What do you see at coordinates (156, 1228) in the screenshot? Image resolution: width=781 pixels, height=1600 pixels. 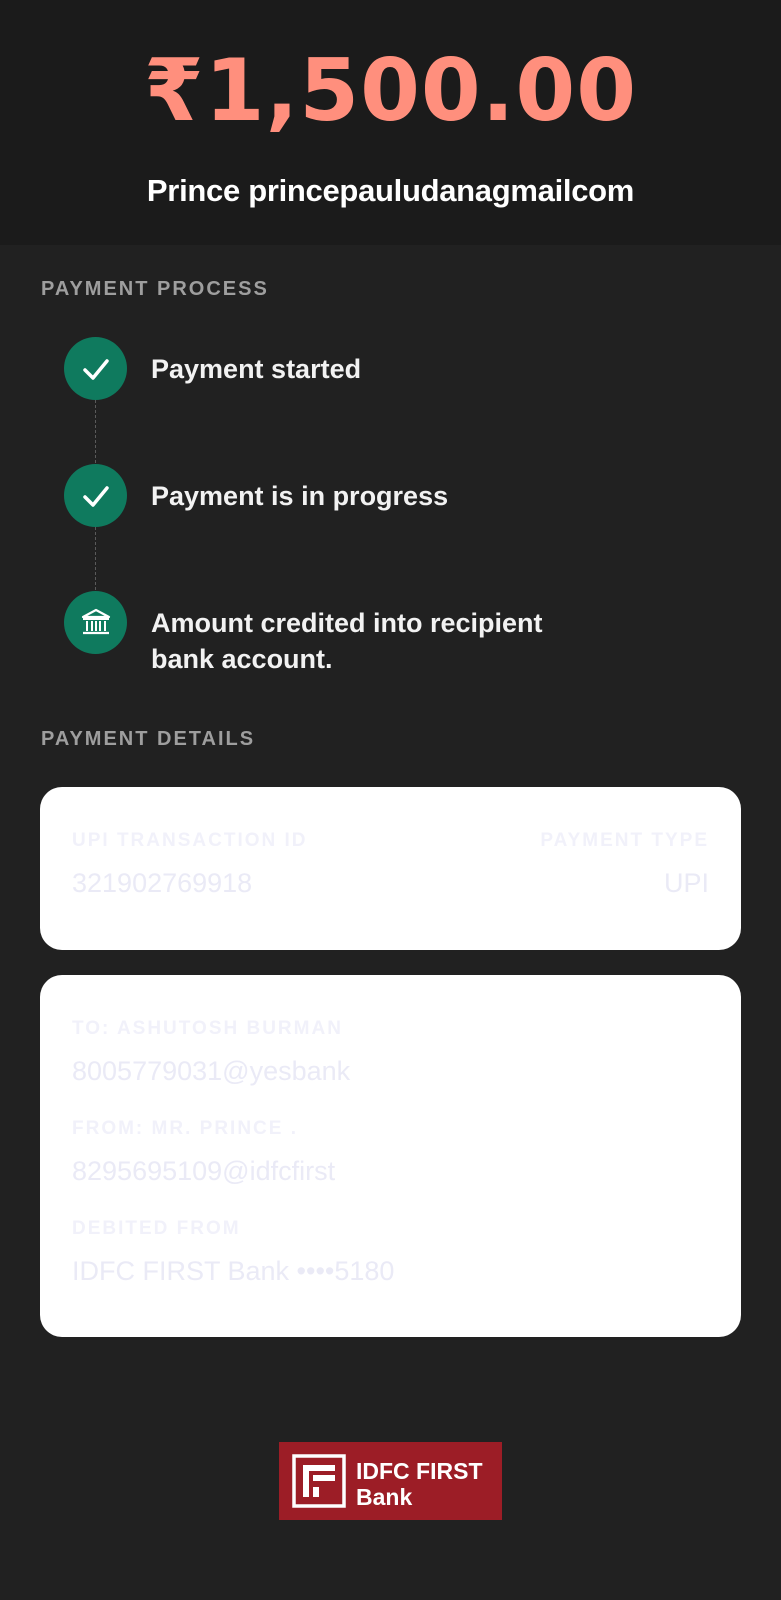 I see `debited-label: DEBITED FROM` at bounding box center [156, 1228].